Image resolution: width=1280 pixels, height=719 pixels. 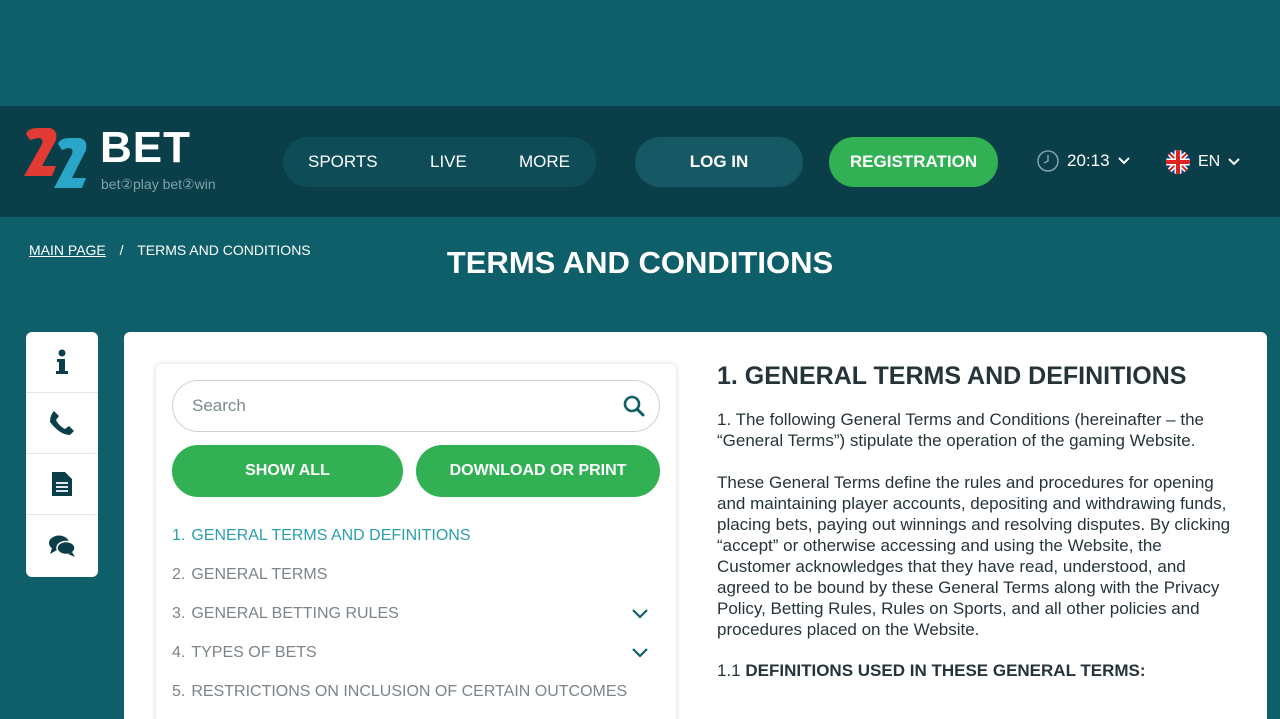 What do you see at coordinates (402, 406) in the screenshot?
I see `search-input` at bounding box center [402, 406].